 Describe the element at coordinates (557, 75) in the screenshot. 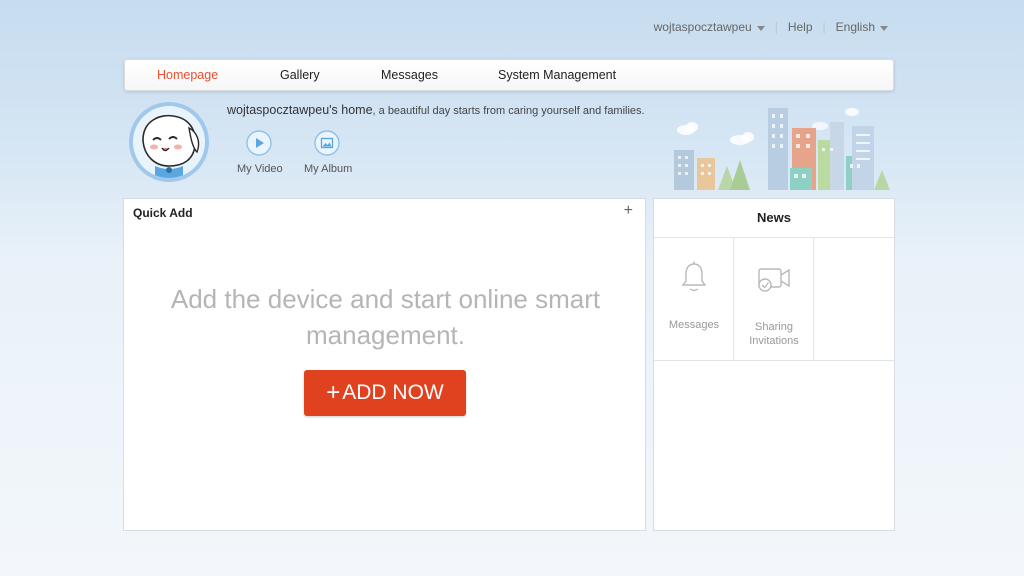

I see `tab-system-management: System Management` at that location.